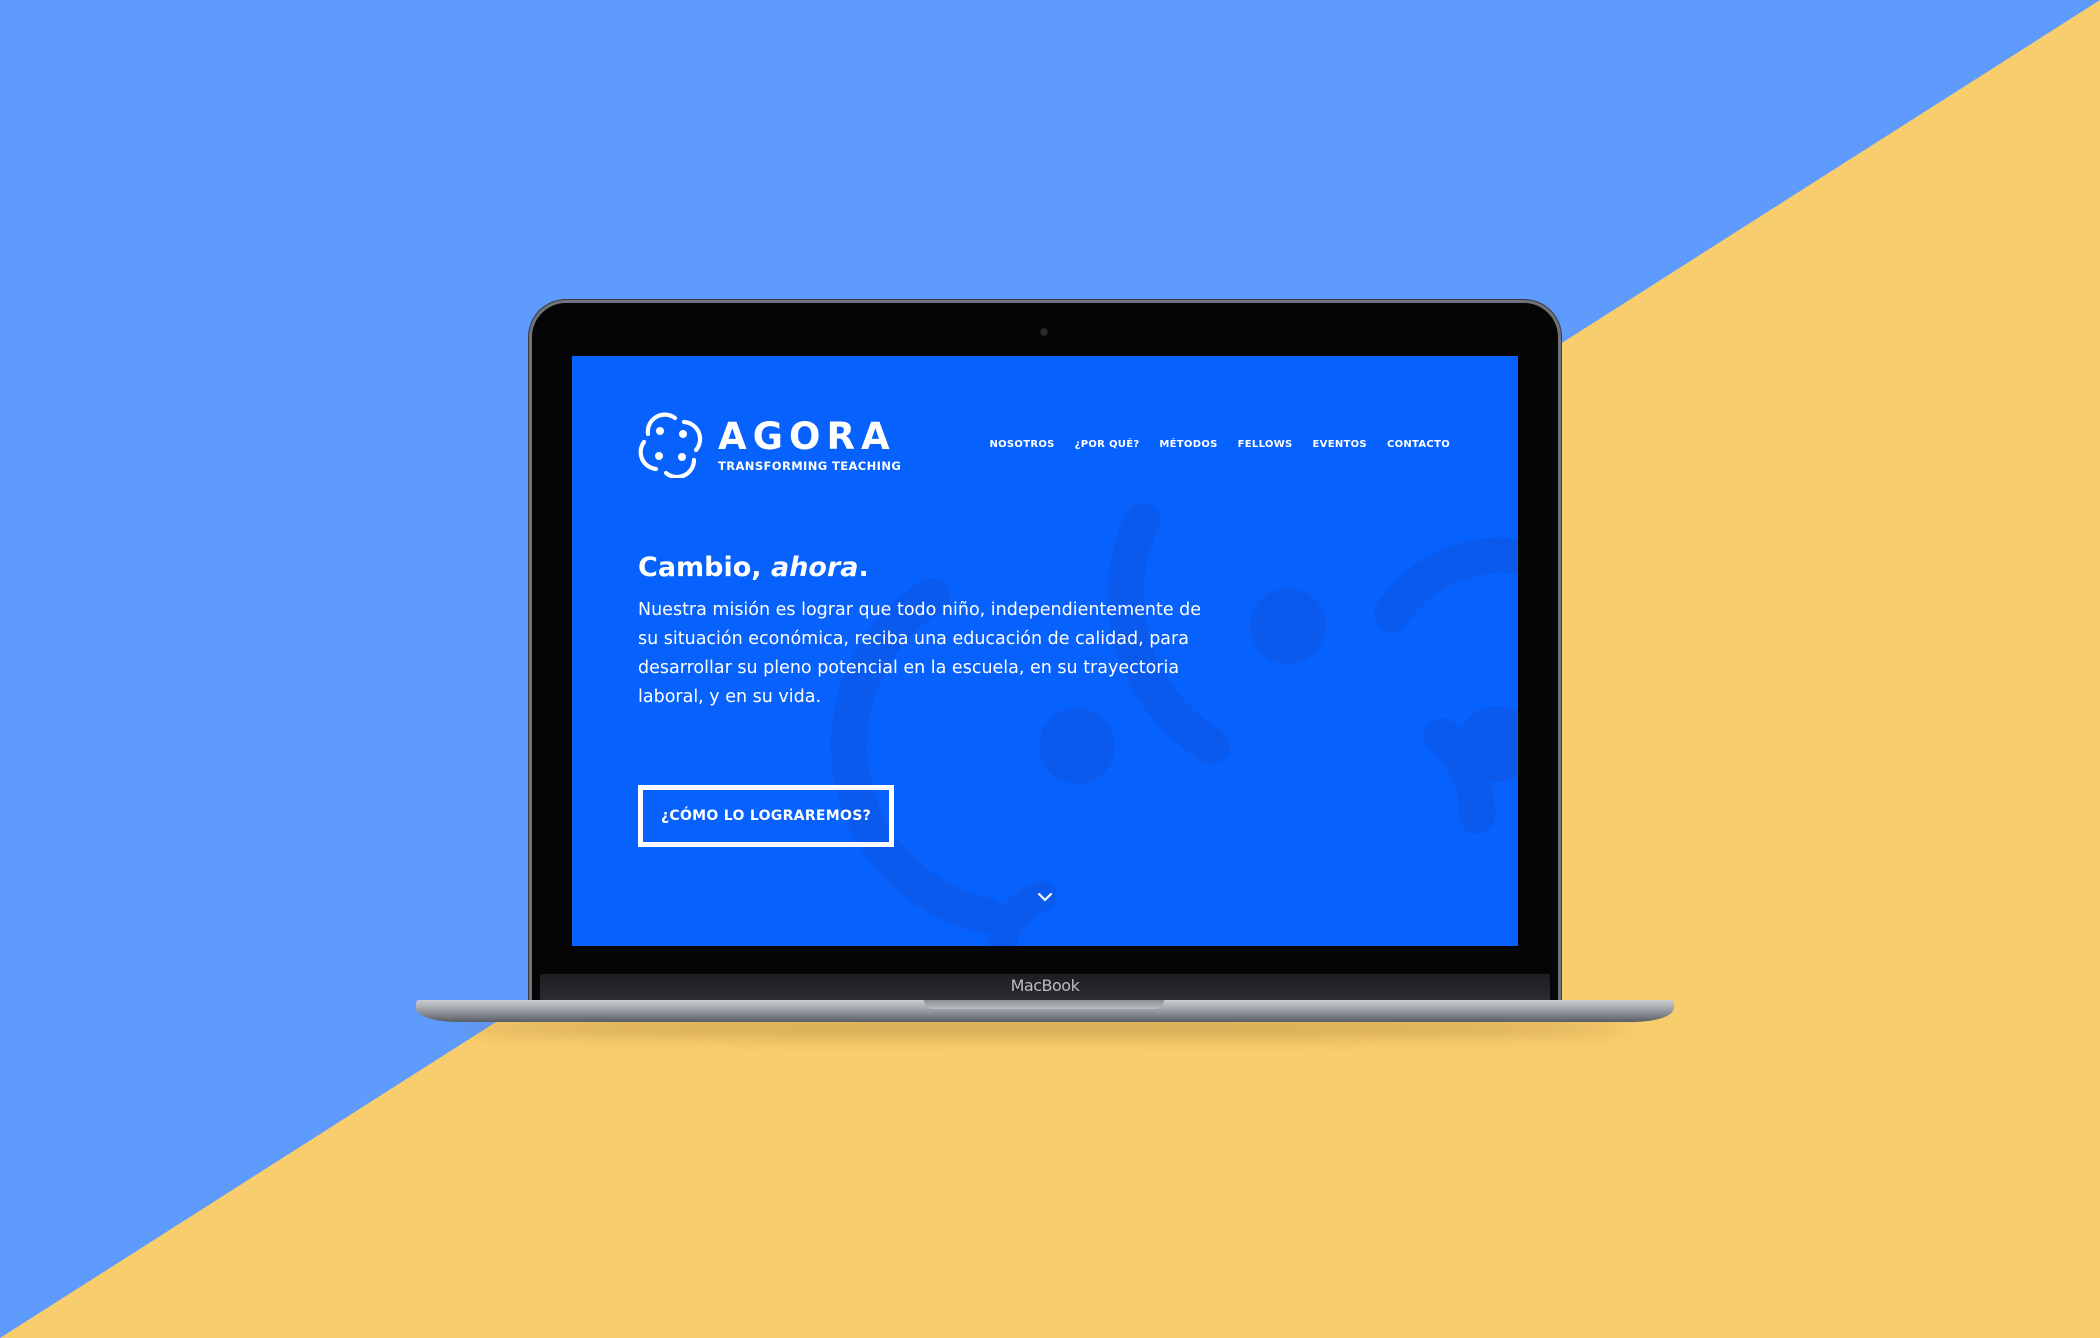 This screenshot has height=1338, width=2100. I want to click on camera-icon, so click(1044, 332).